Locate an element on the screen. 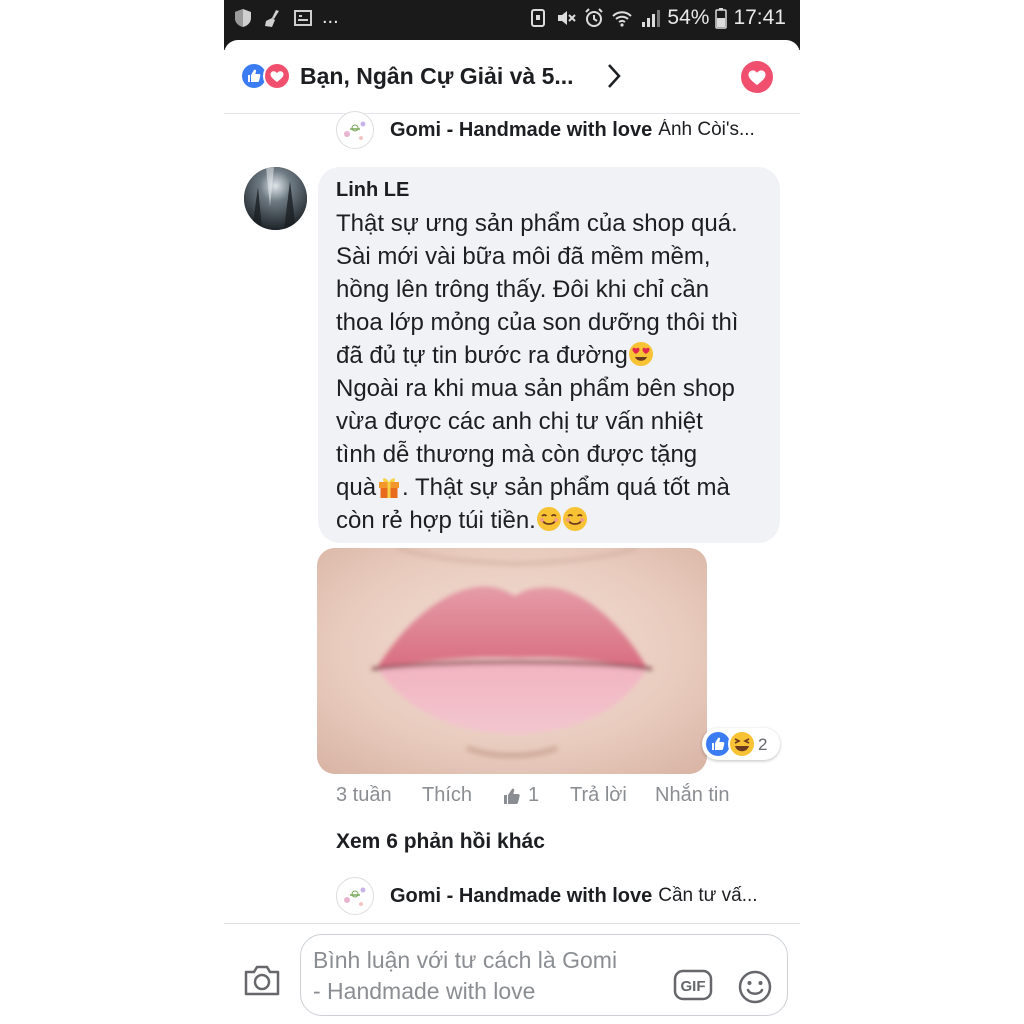 This screenshot has height=1024, width=1024. comment-line: còn rẻ hợp túi tiền. is located at coordinates (436, 520).